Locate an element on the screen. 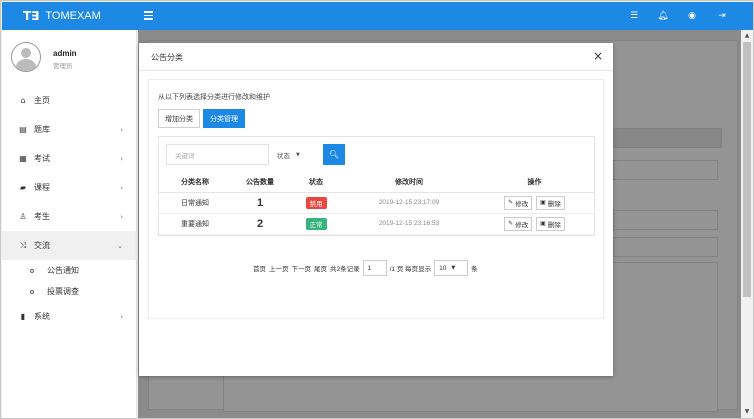 The image size is (754, 419). category-table: 分类名称 公告数量 状态 修改时间 操作 日常通知 1 禁用 2019-12-1 is located at coordinates (376, 203).